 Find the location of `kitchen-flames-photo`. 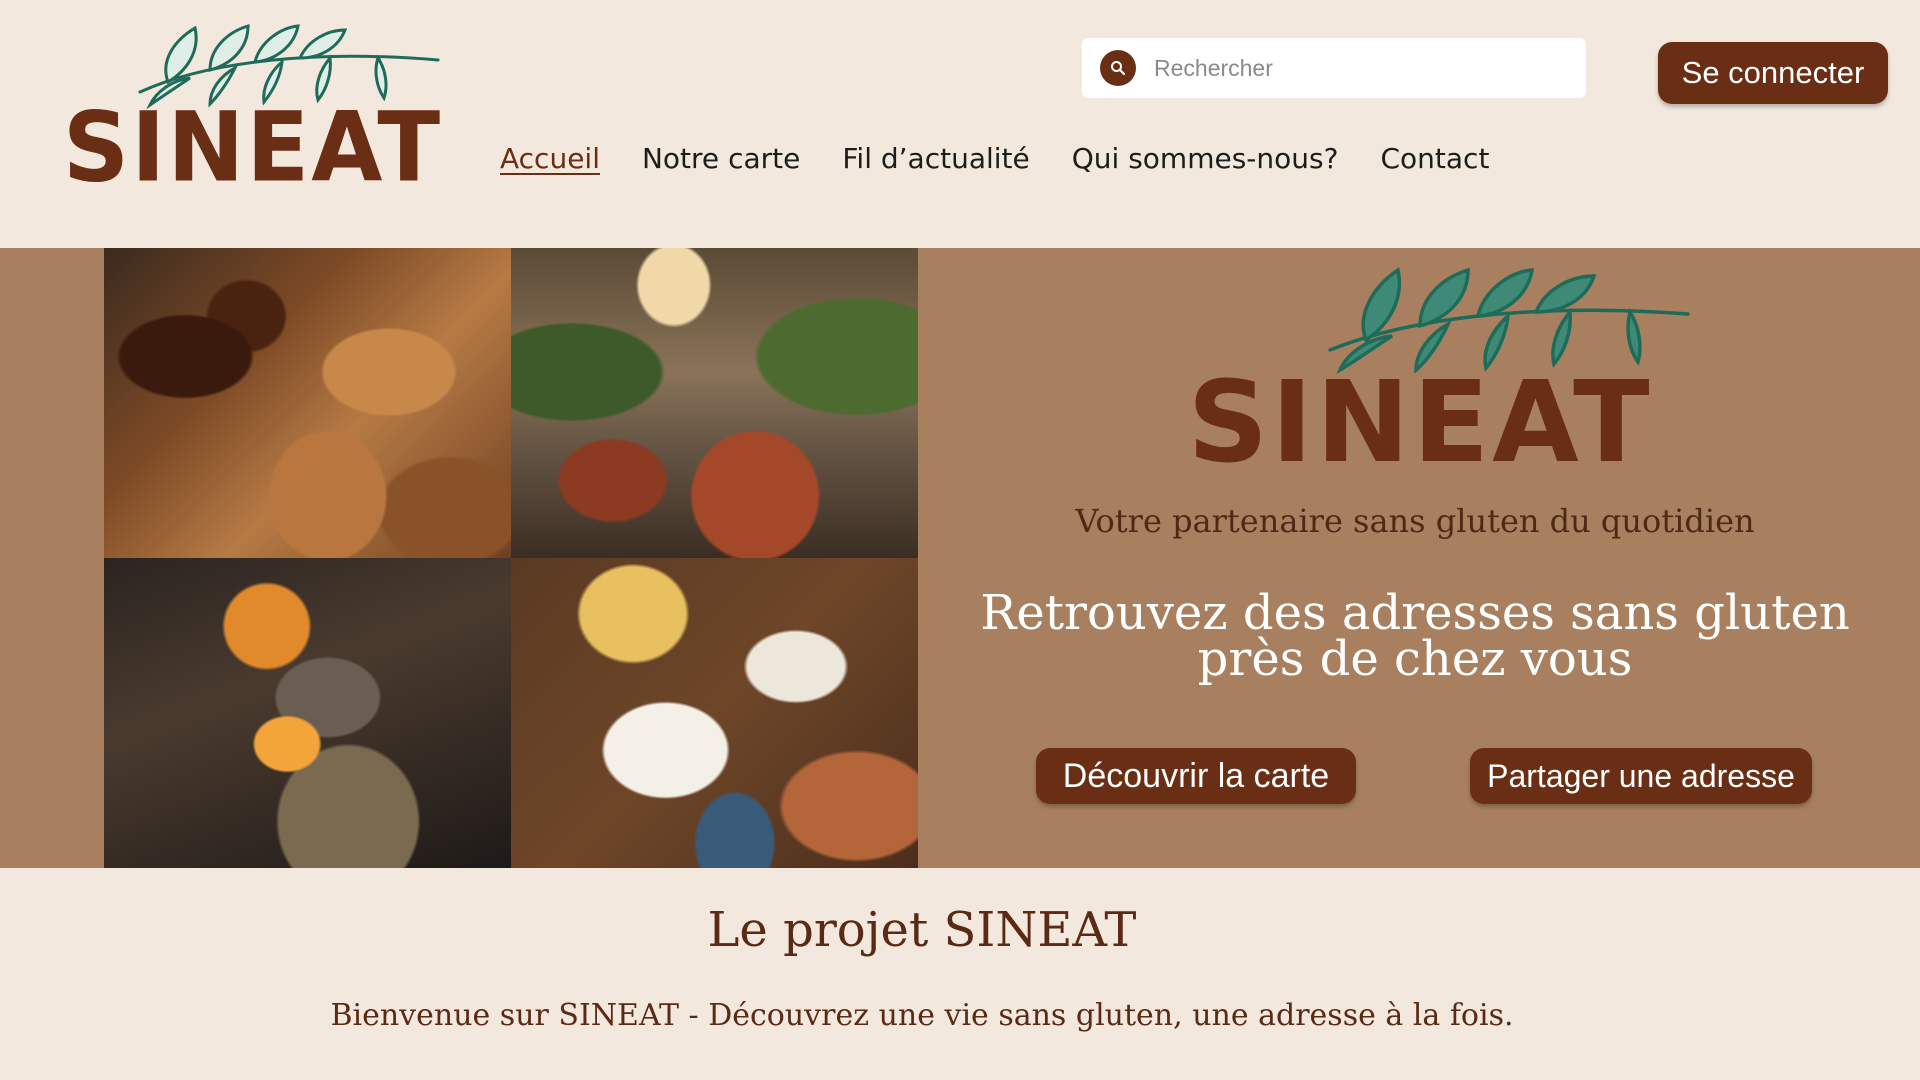

kitchen-flames-photo is located at coordinates (307, 713).